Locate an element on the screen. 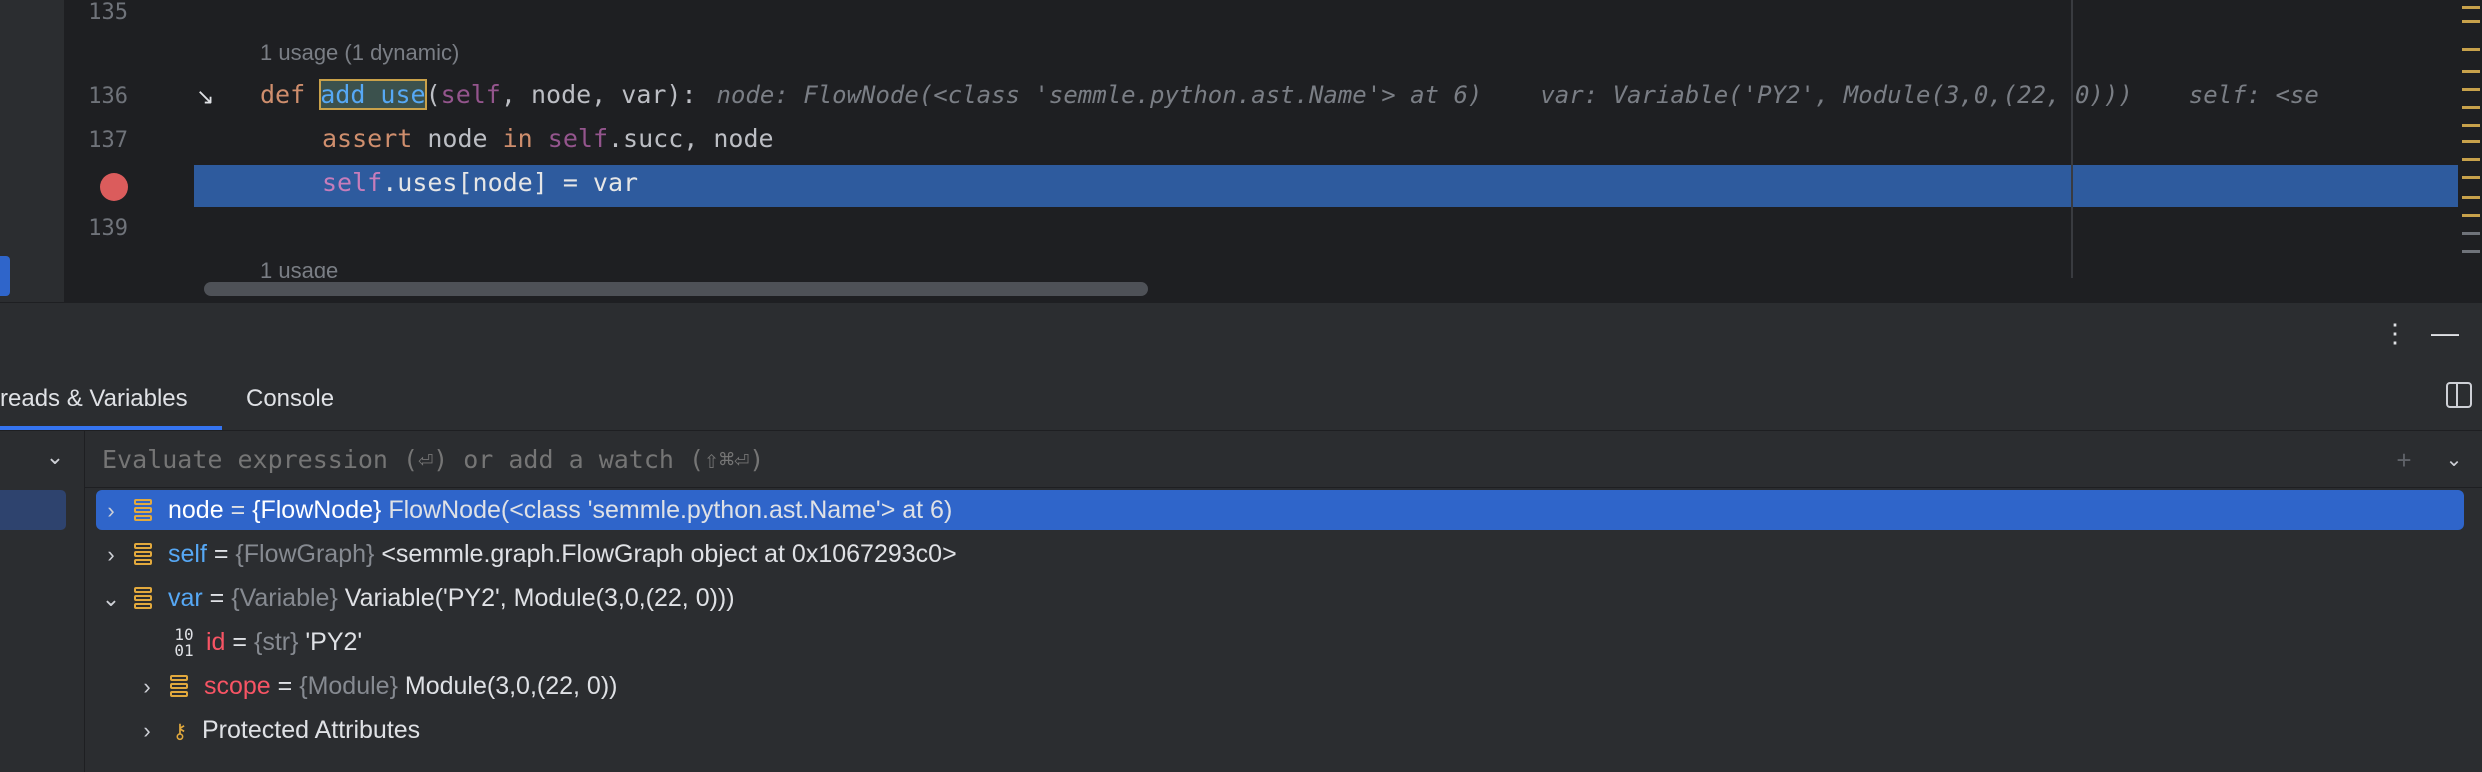 This screenshot has width=2482, height=772. key-icon: ⚷ is located at coordinates (180, 732).